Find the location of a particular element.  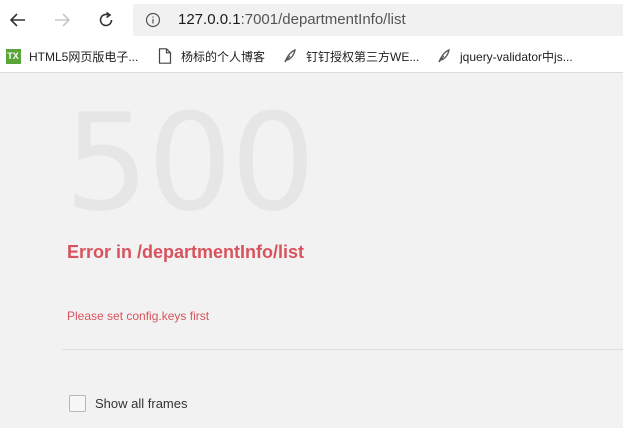

reload-button is located at coordinates (106, 20).